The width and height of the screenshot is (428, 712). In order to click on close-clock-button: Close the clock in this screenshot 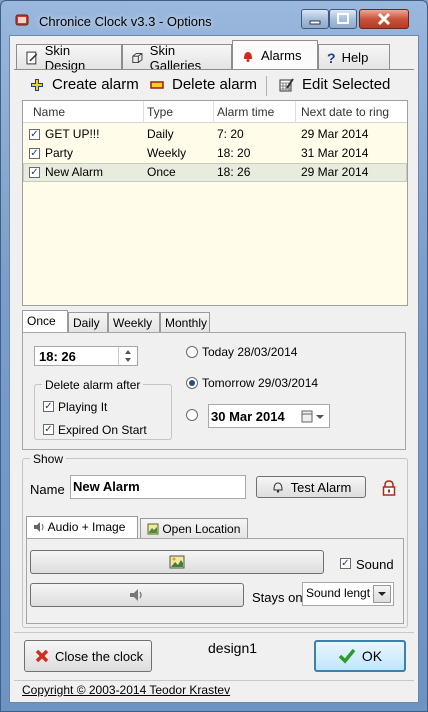, I will do `click(88, 656)`.